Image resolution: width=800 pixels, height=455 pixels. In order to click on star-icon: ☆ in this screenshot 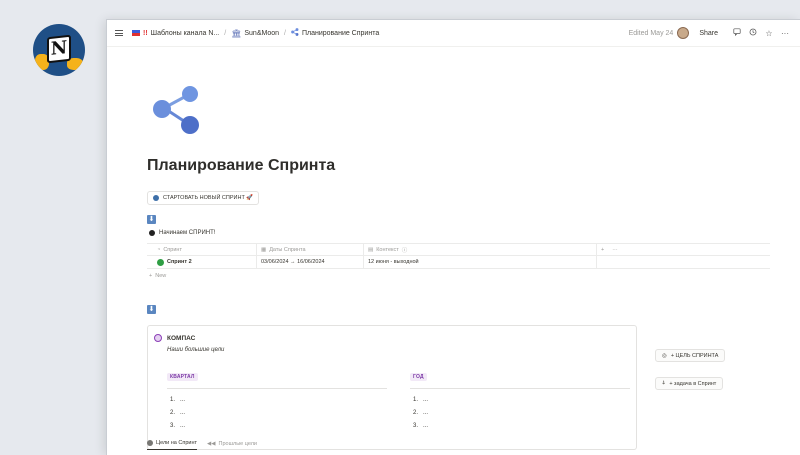, I will do `click(769, 33)`.